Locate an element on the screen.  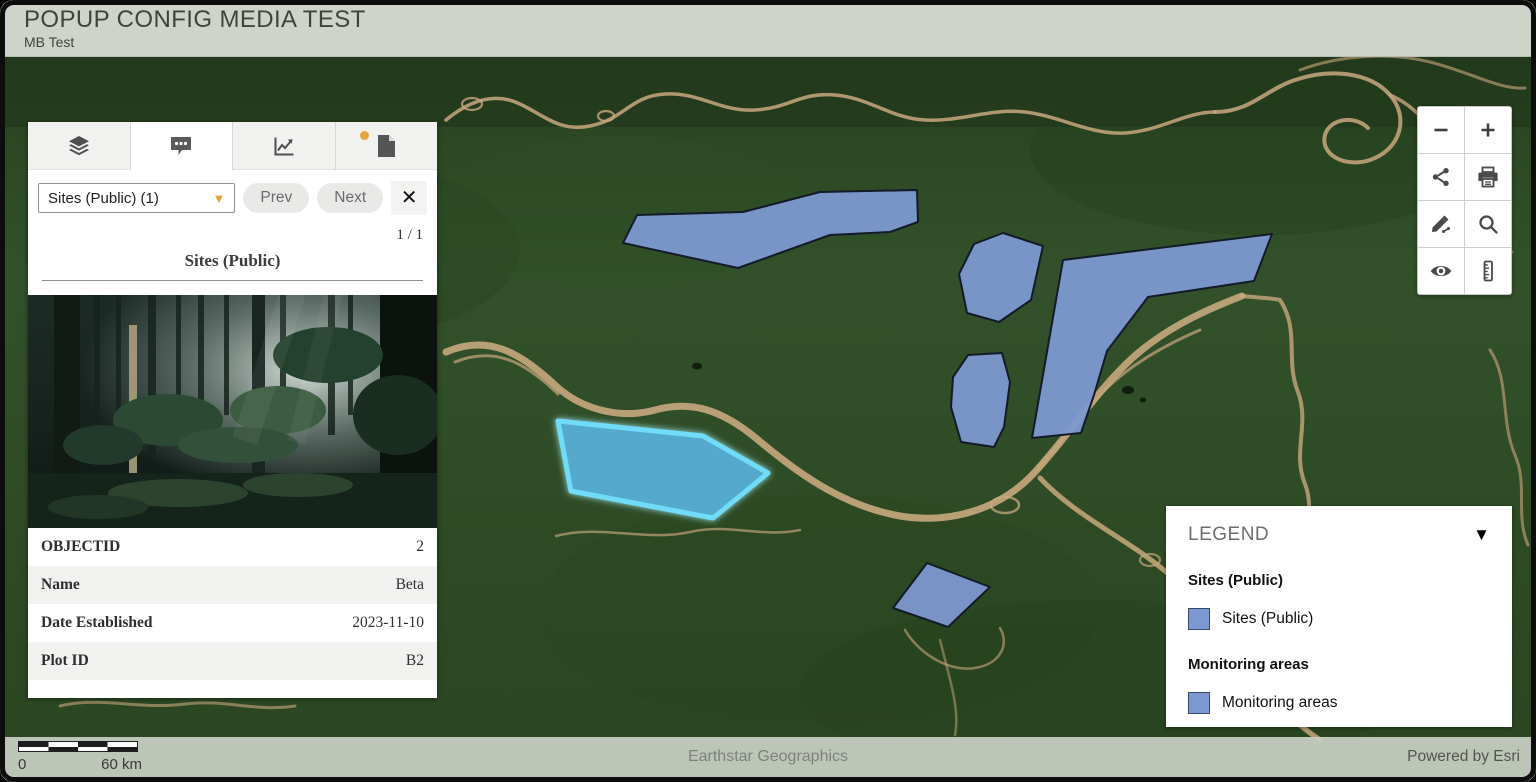
legend-item-label: Sites (Public) is located at coordinates (1268, 618).